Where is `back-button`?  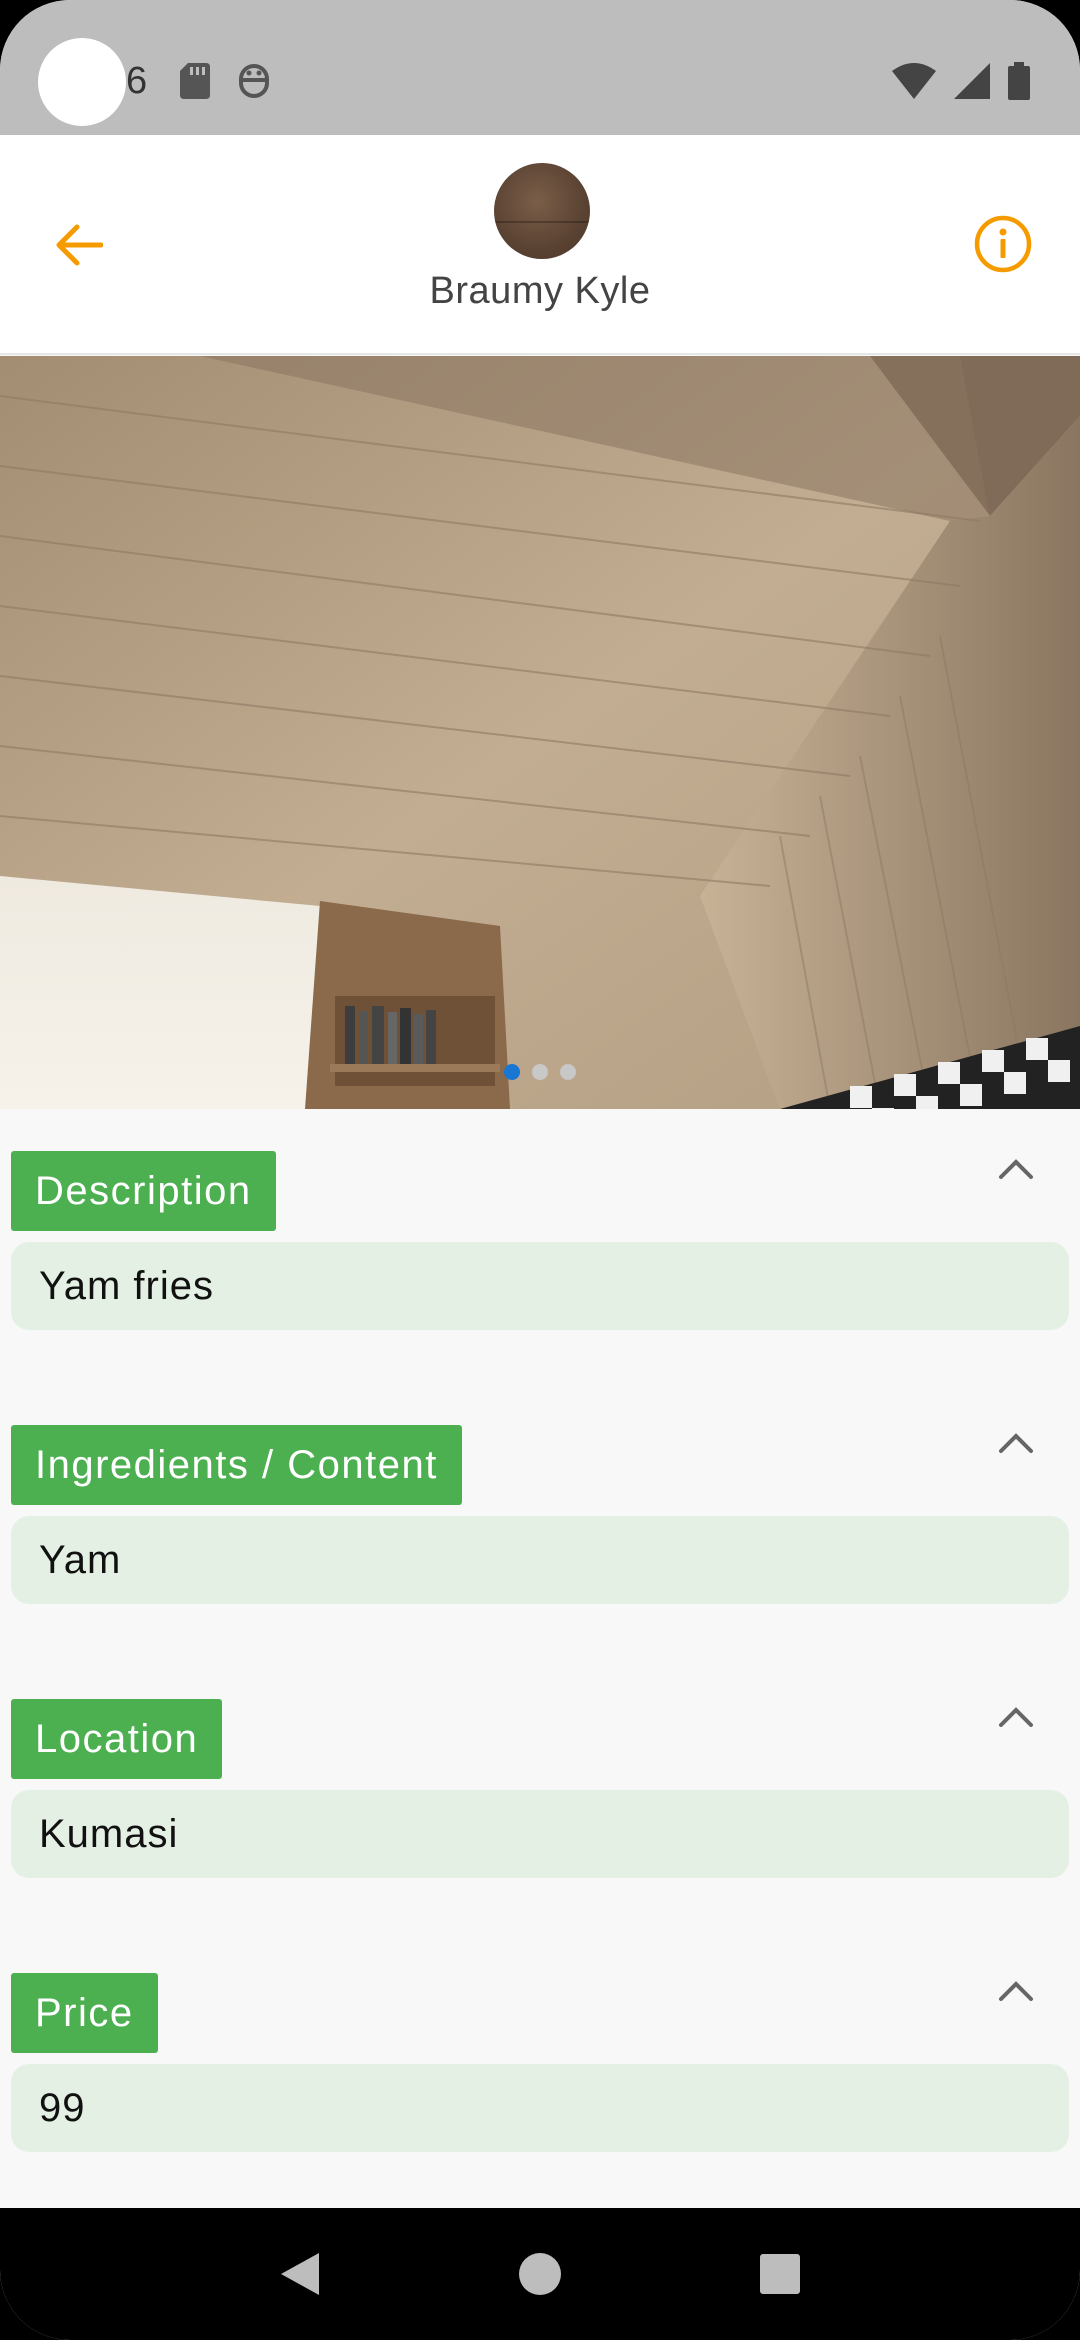
back-button is located at coordinates (78, 245).